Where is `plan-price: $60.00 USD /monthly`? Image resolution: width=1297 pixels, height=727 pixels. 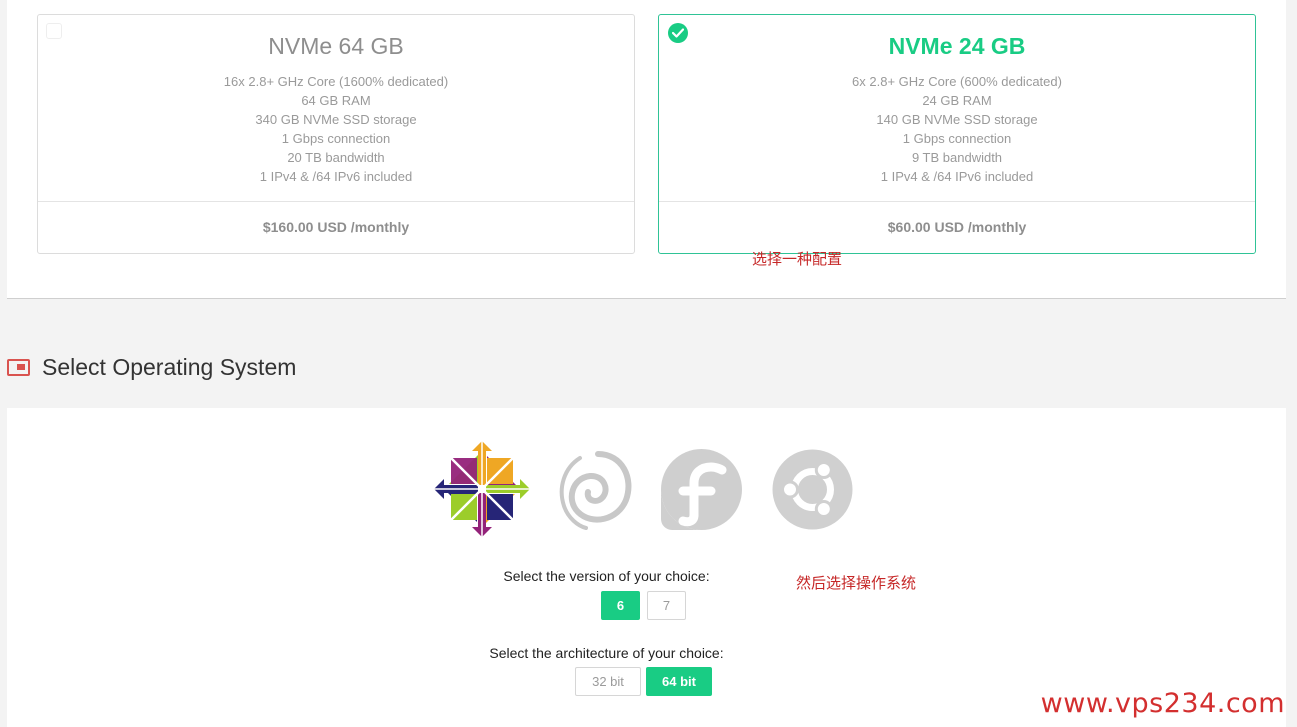 plan-price: $60.00 USD /monthly is located at coordinates (957, 227).